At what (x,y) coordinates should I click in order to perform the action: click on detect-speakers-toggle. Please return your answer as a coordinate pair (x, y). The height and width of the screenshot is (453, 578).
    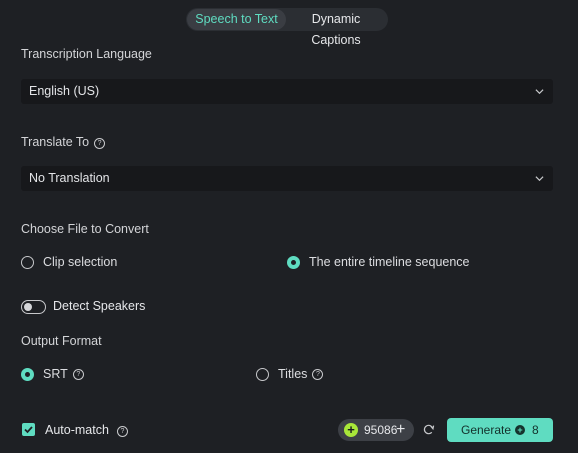
    Looking at the image, I should click on (33, 307).